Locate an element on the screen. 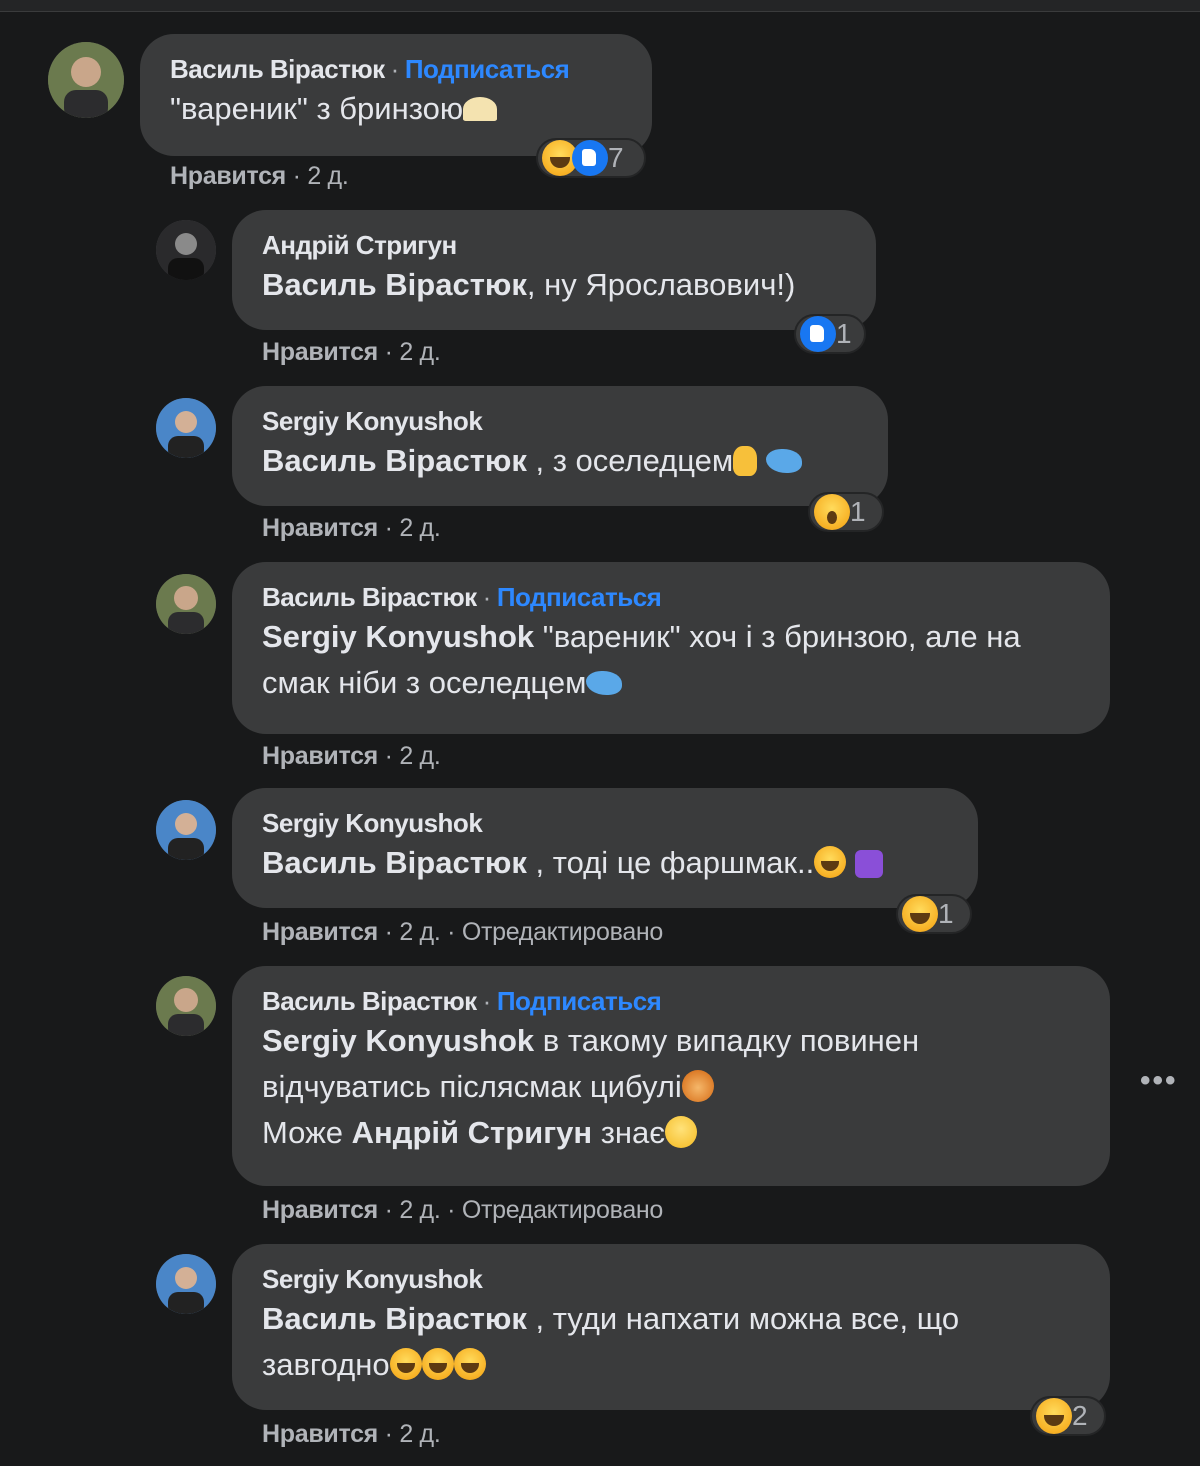  onion-emoji-icon is located at coordinates (697, 1086).